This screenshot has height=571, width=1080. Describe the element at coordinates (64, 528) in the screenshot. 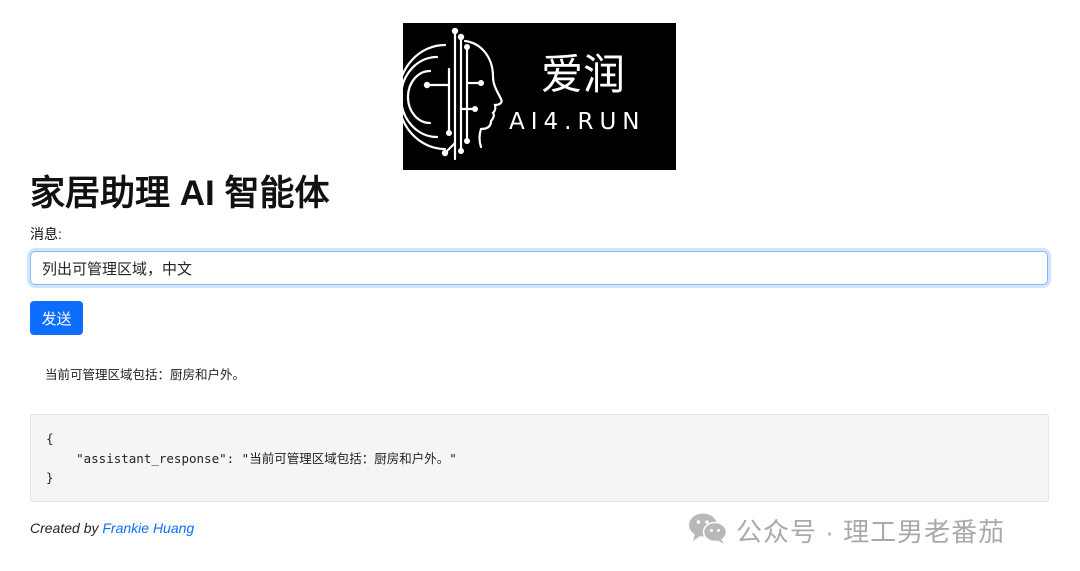

I see `created-by-text: Created by` at that location.